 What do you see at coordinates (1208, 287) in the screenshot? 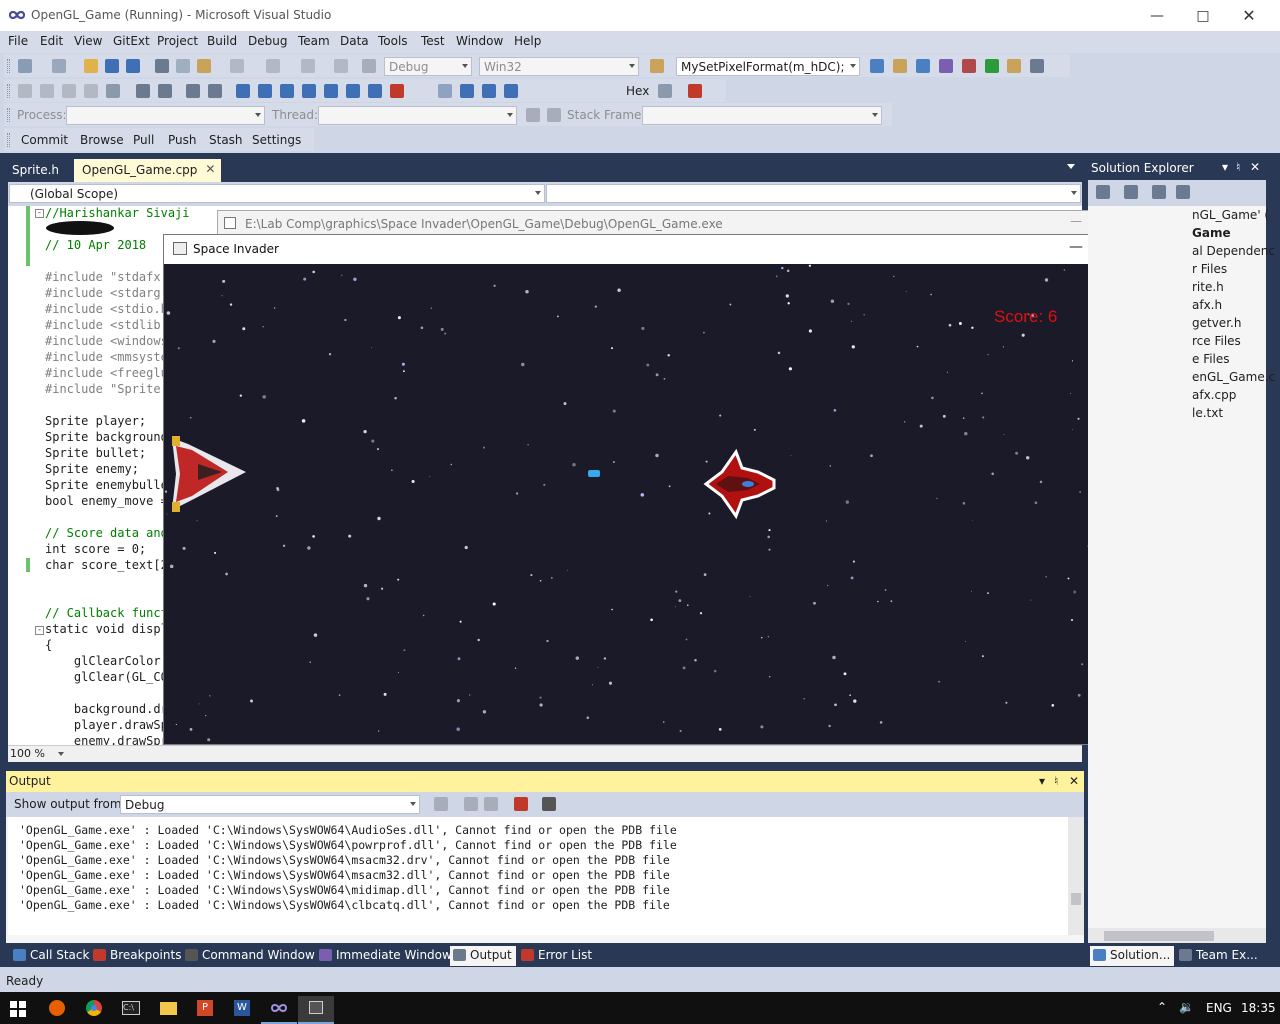
I see `solution-tree-item: rite.h` at bounding box center [1208, 287].